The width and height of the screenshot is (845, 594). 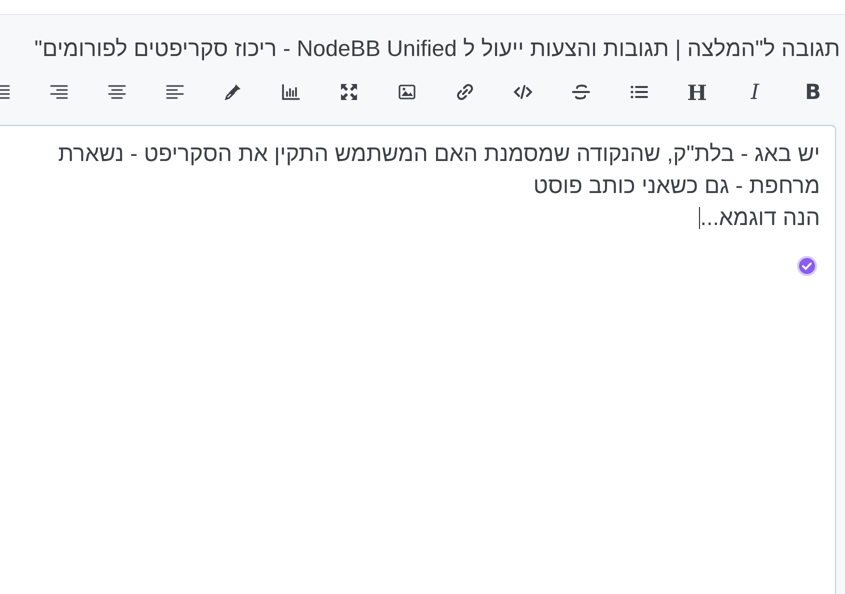 I want to click on fullscreen-icon, so click(x=349, y=92).